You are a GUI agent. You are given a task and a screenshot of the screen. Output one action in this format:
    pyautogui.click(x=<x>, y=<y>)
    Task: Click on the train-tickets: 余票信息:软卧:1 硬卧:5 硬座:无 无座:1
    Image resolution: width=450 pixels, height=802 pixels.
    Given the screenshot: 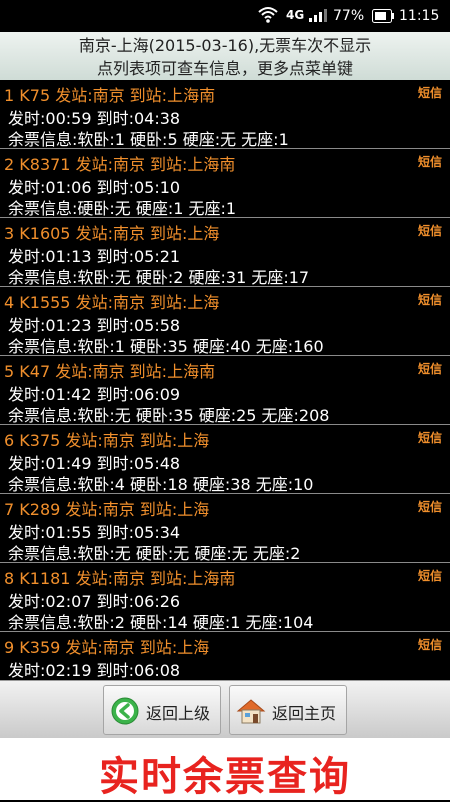 What is the action you would take?
    pyautogui.click(x=148, y=139)
    